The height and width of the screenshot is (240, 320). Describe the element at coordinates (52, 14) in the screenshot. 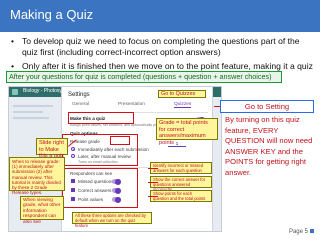

I see `slide-title: Making a Quiz` at that location.